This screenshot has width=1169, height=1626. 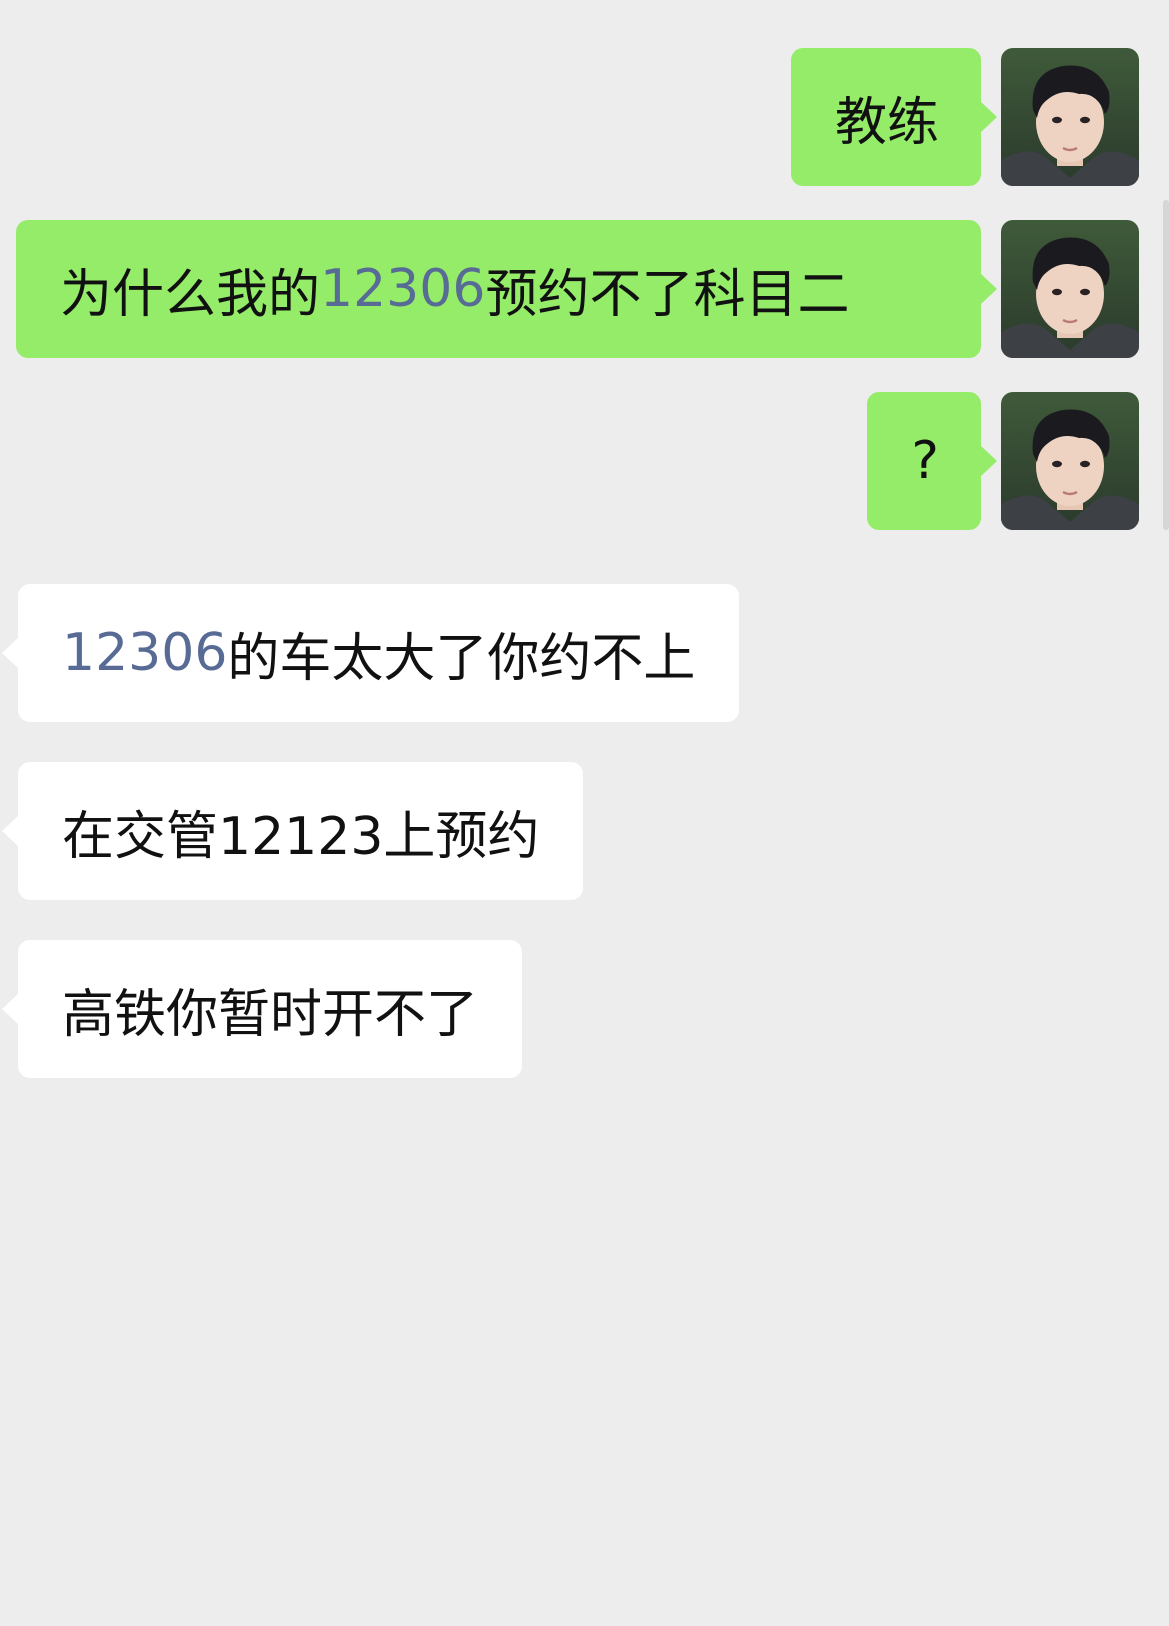 I want to click on message-row-1: 教练, so click(x=584, y=117).